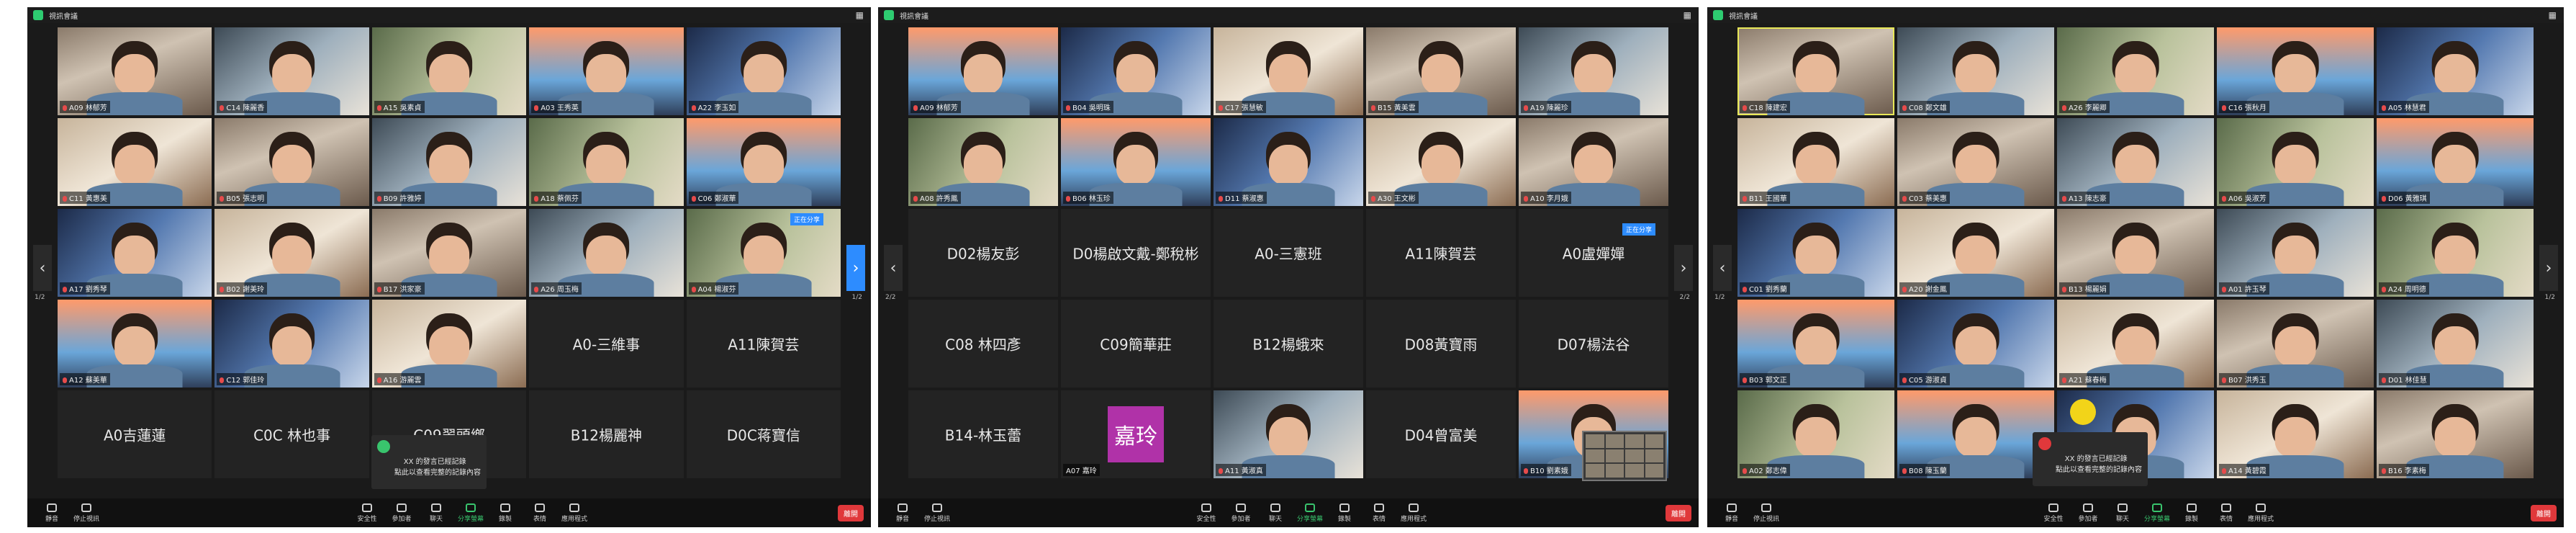 The image size is (2576, 533). I want to click on participant-tile: A16 游麗雲, so click(449, 344).